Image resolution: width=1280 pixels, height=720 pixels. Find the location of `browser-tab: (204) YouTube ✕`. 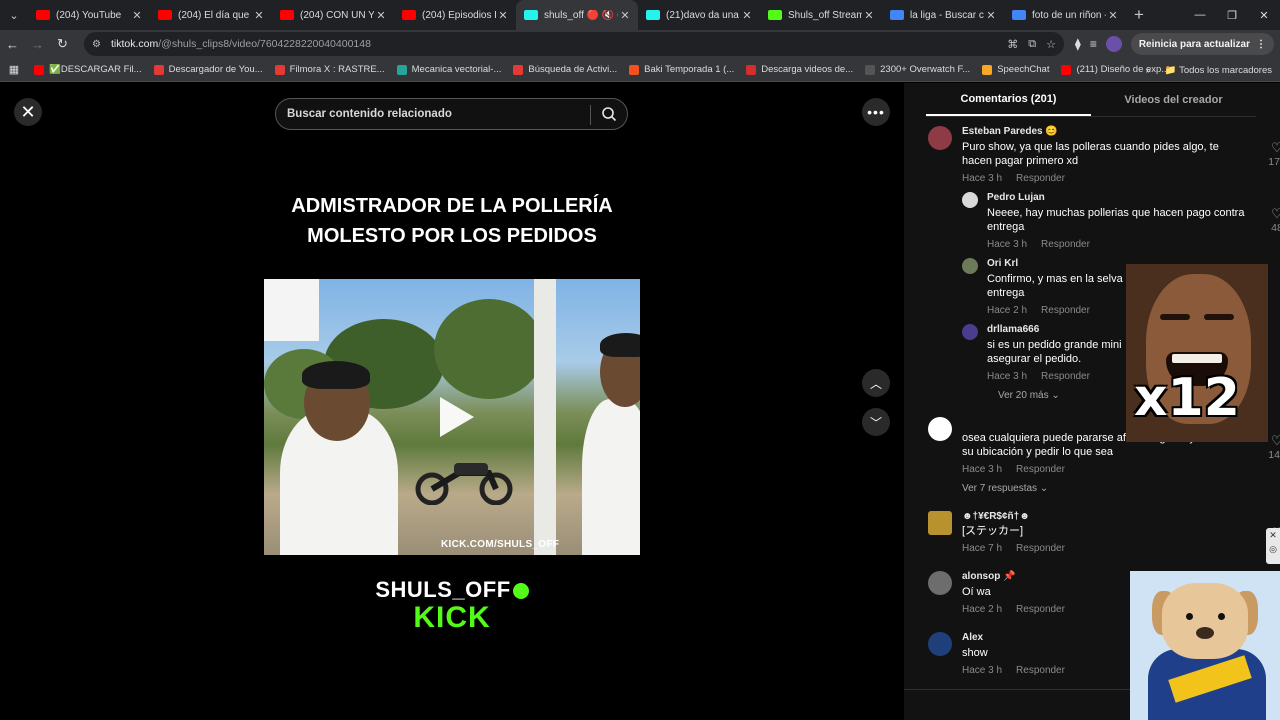

browser-tab: (204) YouTube ✕ is located at coordinates (89, 15).